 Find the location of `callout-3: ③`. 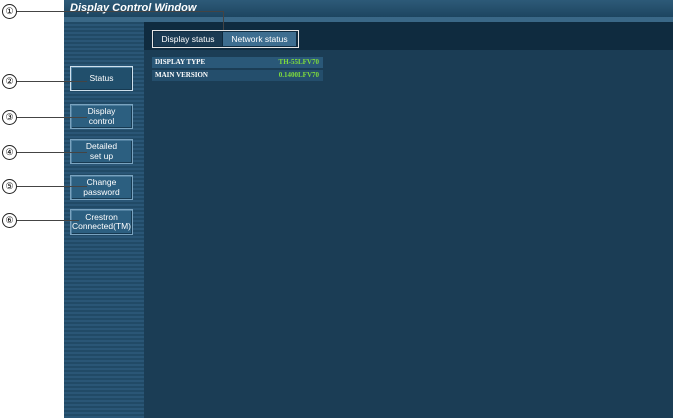

callout-3: ③ is located at coordinates (9, 117).